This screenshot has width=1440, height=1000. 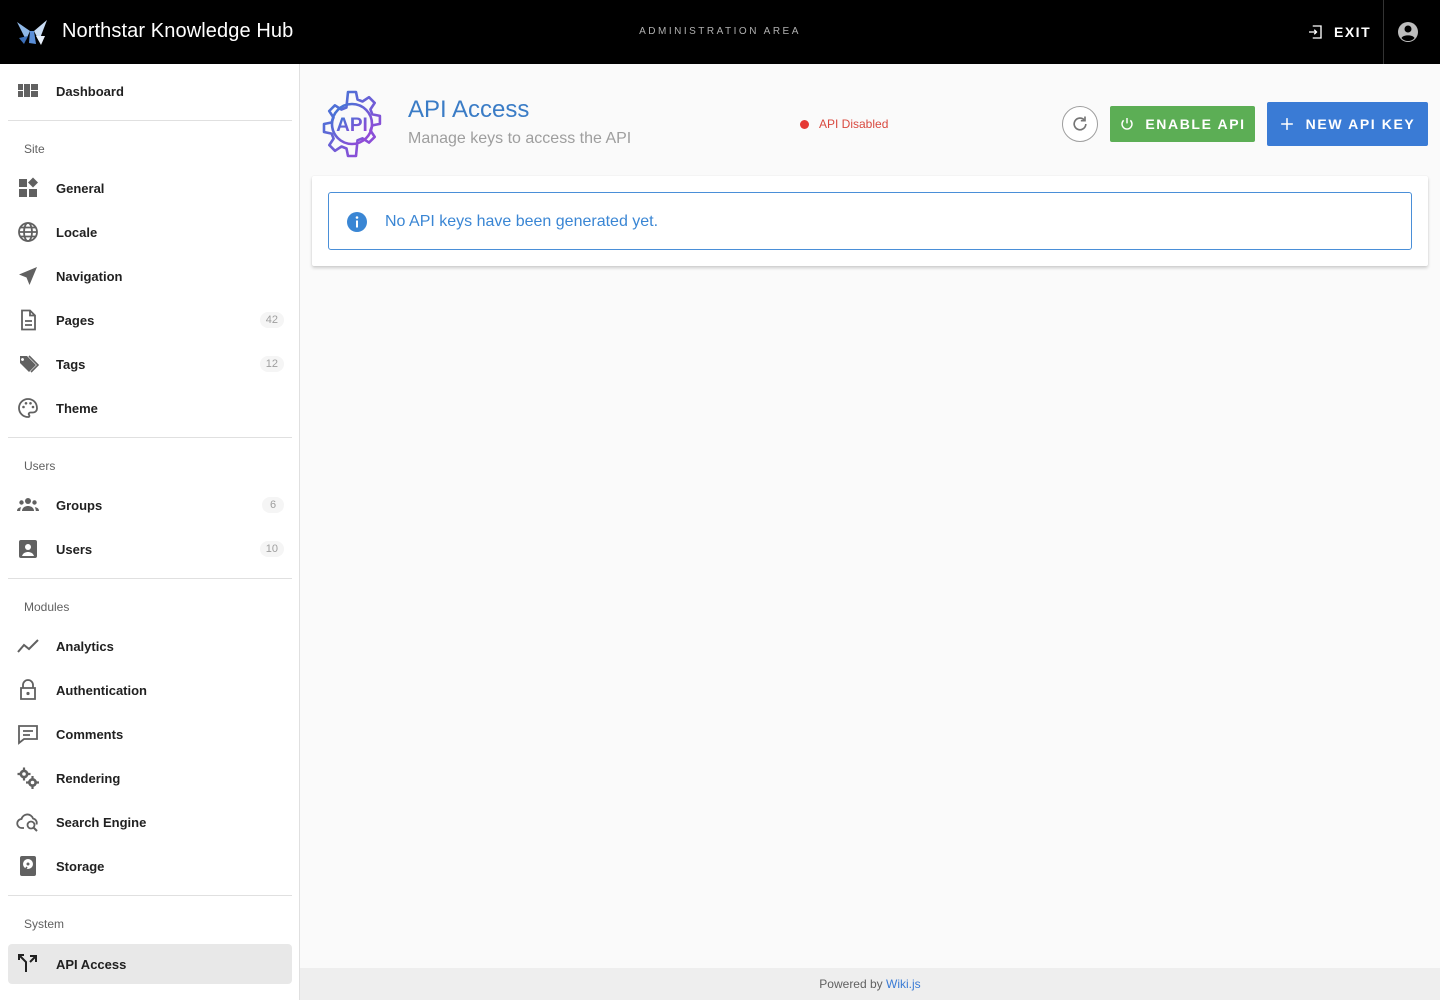 I want to click on sidebar-item-general: General, so click(x=150, y=188).